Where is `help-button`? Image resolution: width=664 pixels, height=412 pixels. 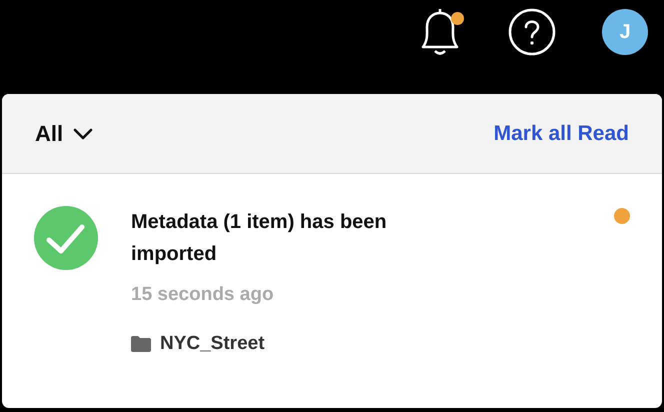 help-button is located at coordinates (532, 32).